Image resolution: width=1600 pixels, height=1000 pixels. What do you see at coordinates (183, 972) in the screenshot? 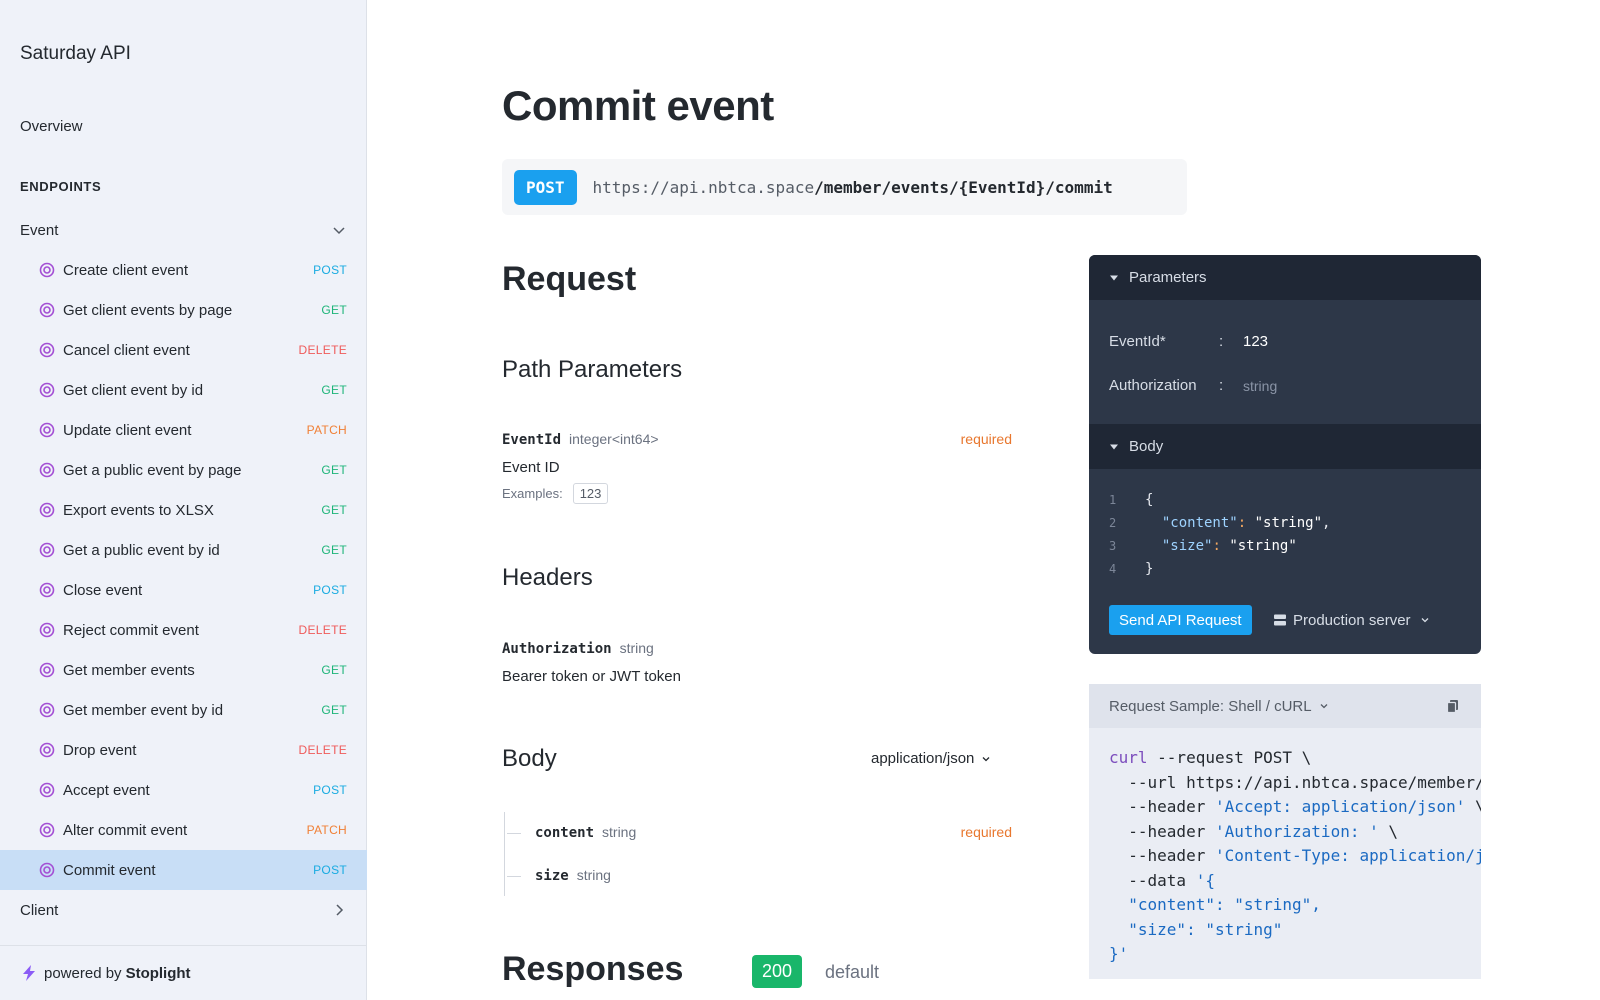
I see `powered-by-footer: powered by Stoplight` at bounding box center [183, 972].